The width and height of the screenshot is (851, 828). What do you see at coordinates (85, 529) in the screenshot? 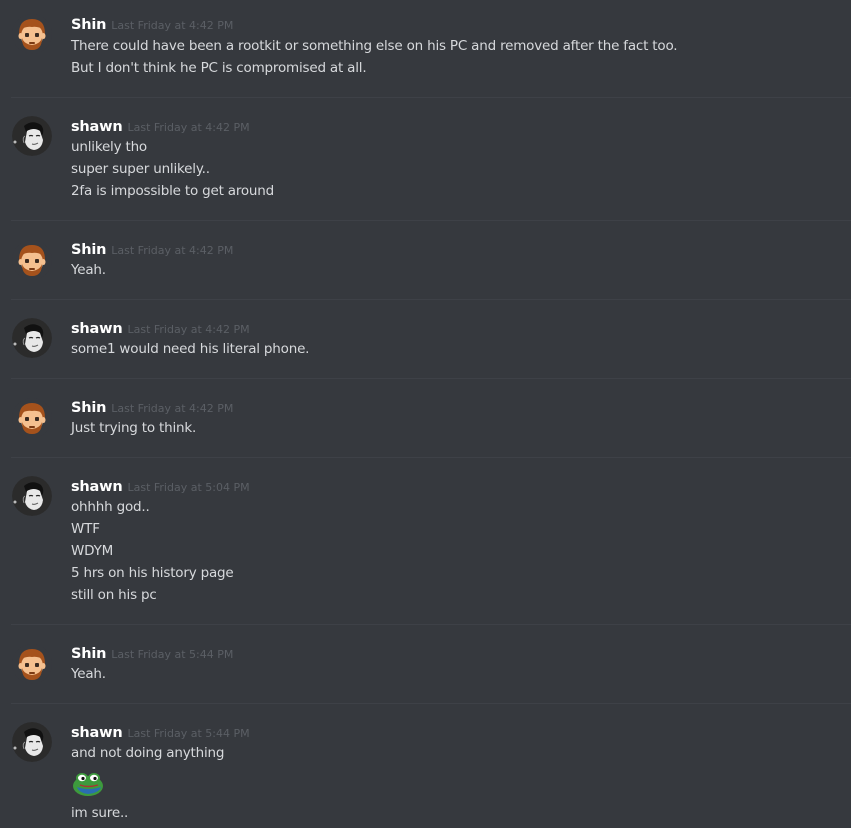
I see `message-text: WTF` at bounding box center [85, 529].